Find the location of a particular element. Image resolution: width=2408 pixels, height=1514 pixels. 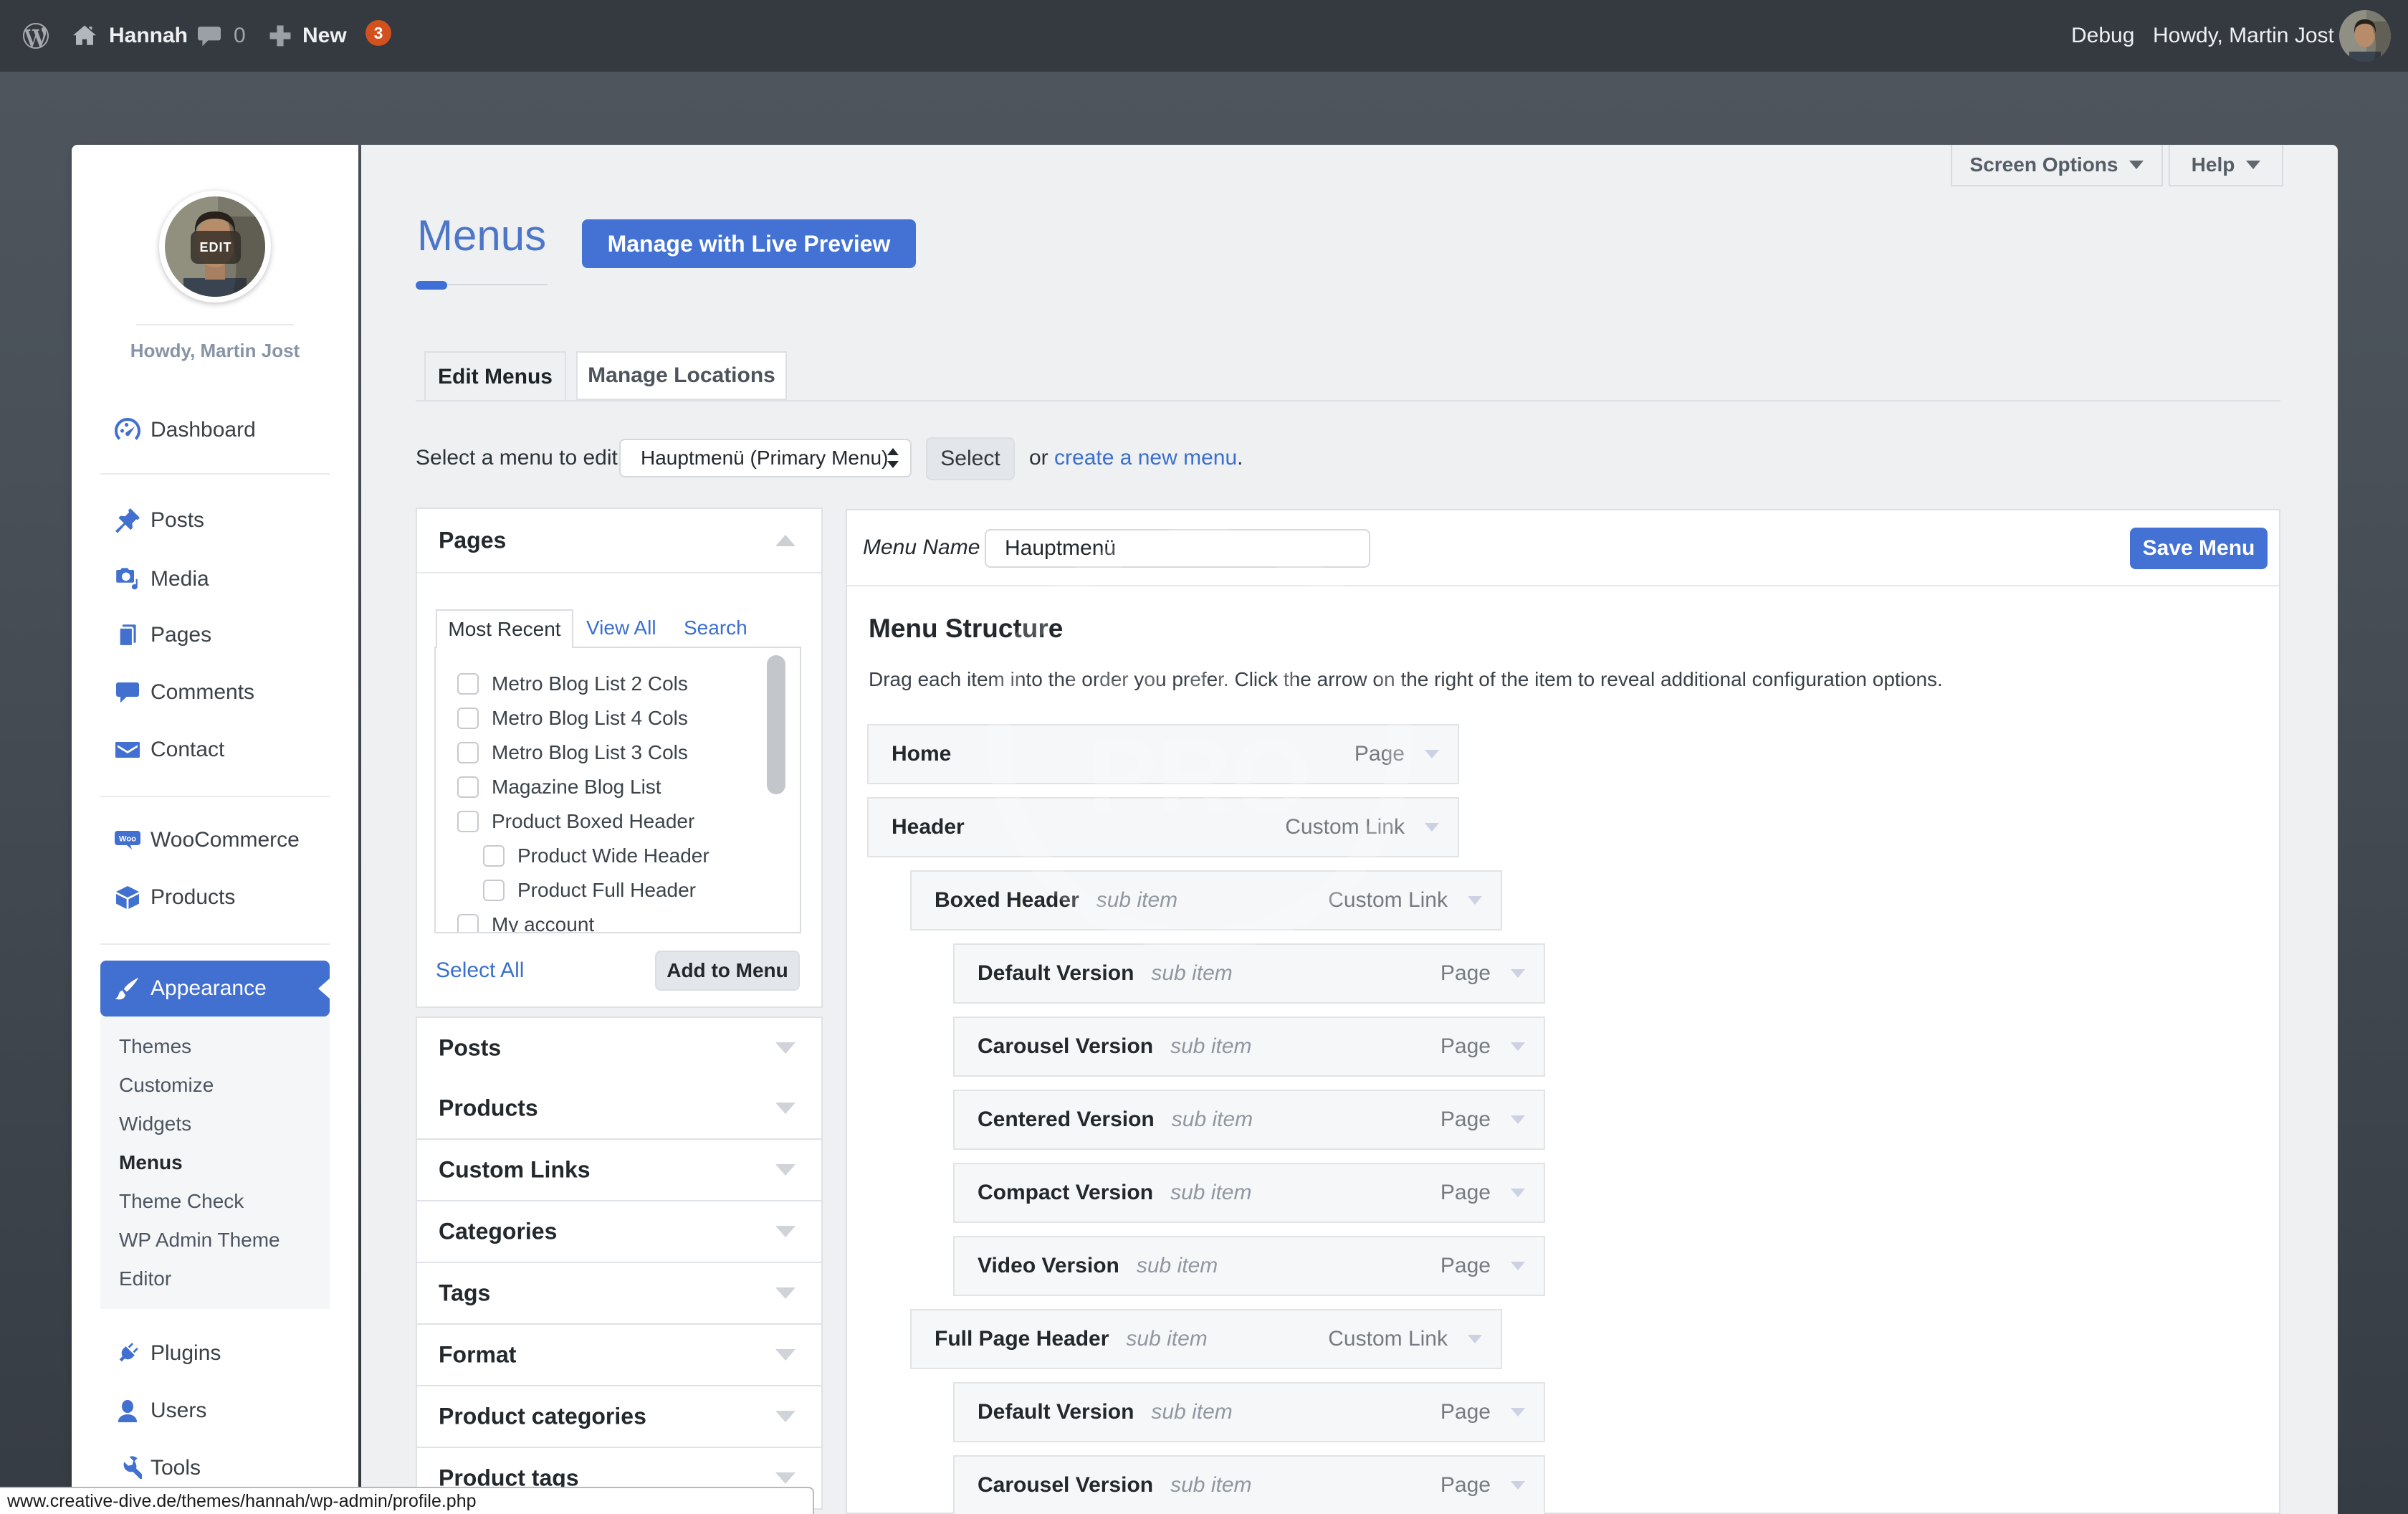

svg-text: Woo is located at coordinates (127, 839).